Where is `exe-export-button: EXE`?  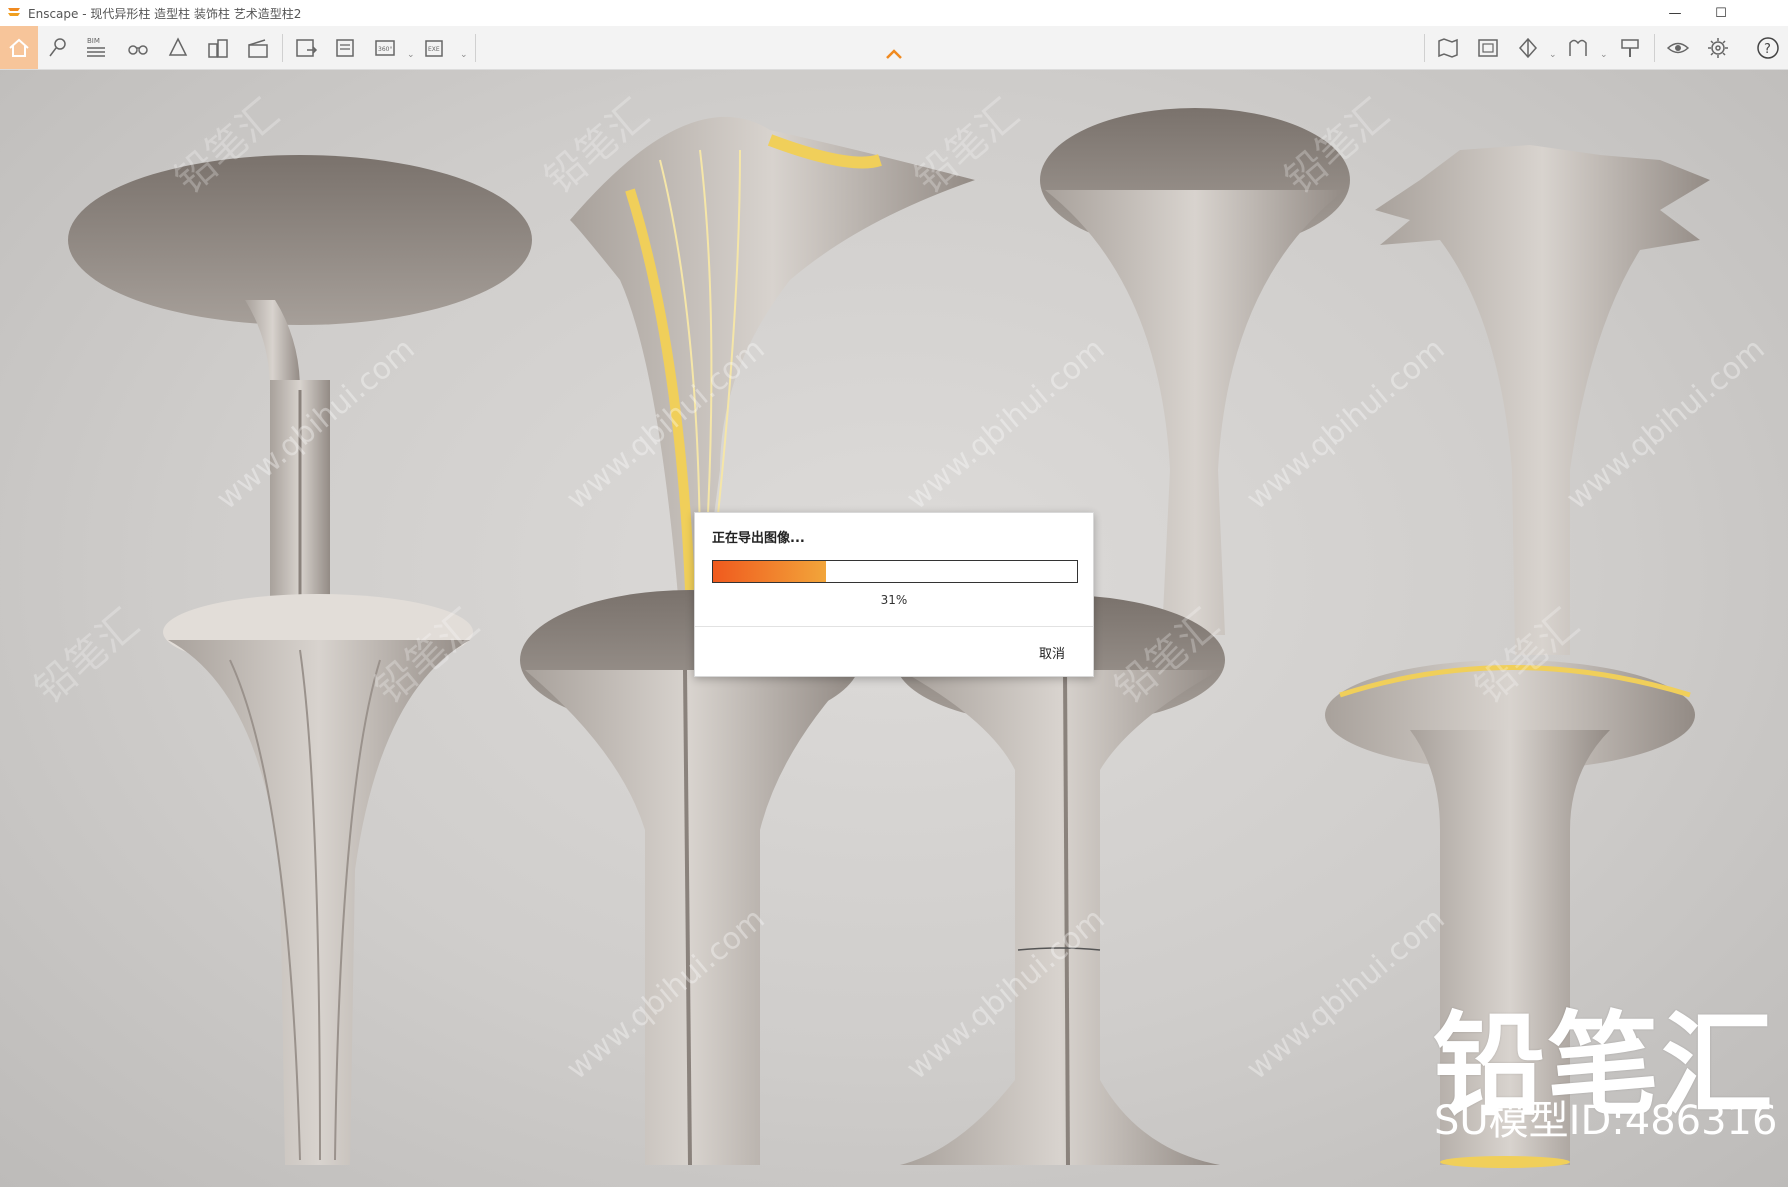
exe-export-button: EXE is located at coordinates (436, 48).